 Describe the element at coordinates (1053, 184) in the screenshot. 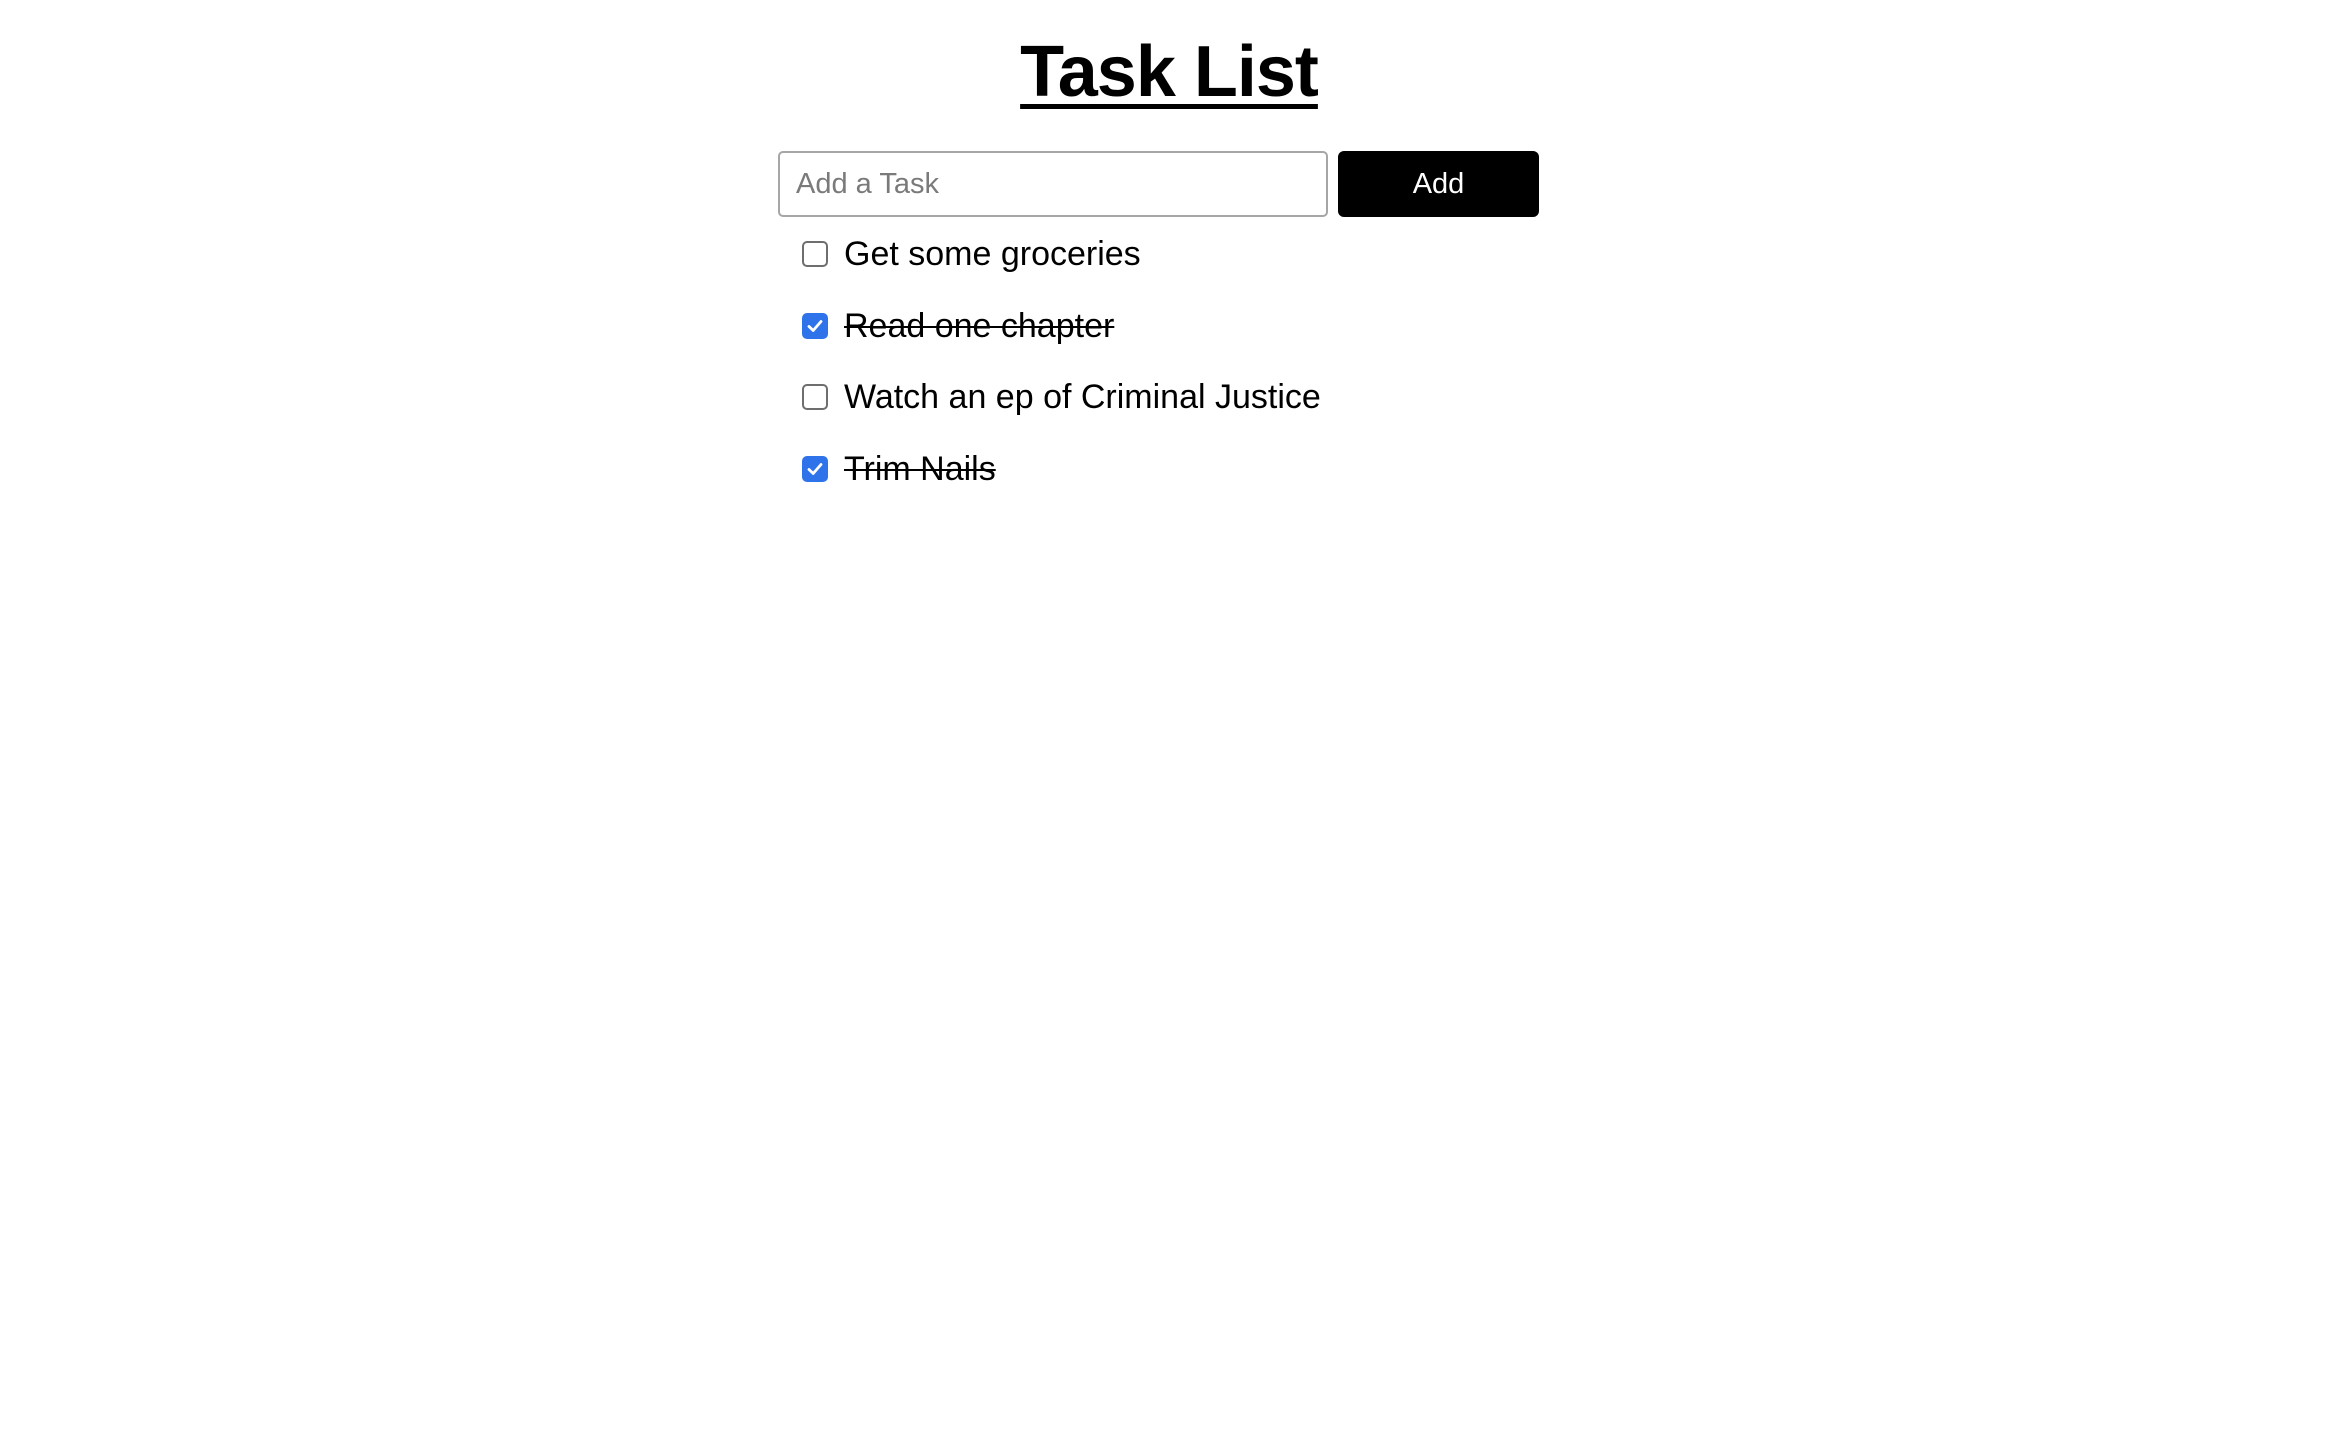

I see `add-task-input` at that location.